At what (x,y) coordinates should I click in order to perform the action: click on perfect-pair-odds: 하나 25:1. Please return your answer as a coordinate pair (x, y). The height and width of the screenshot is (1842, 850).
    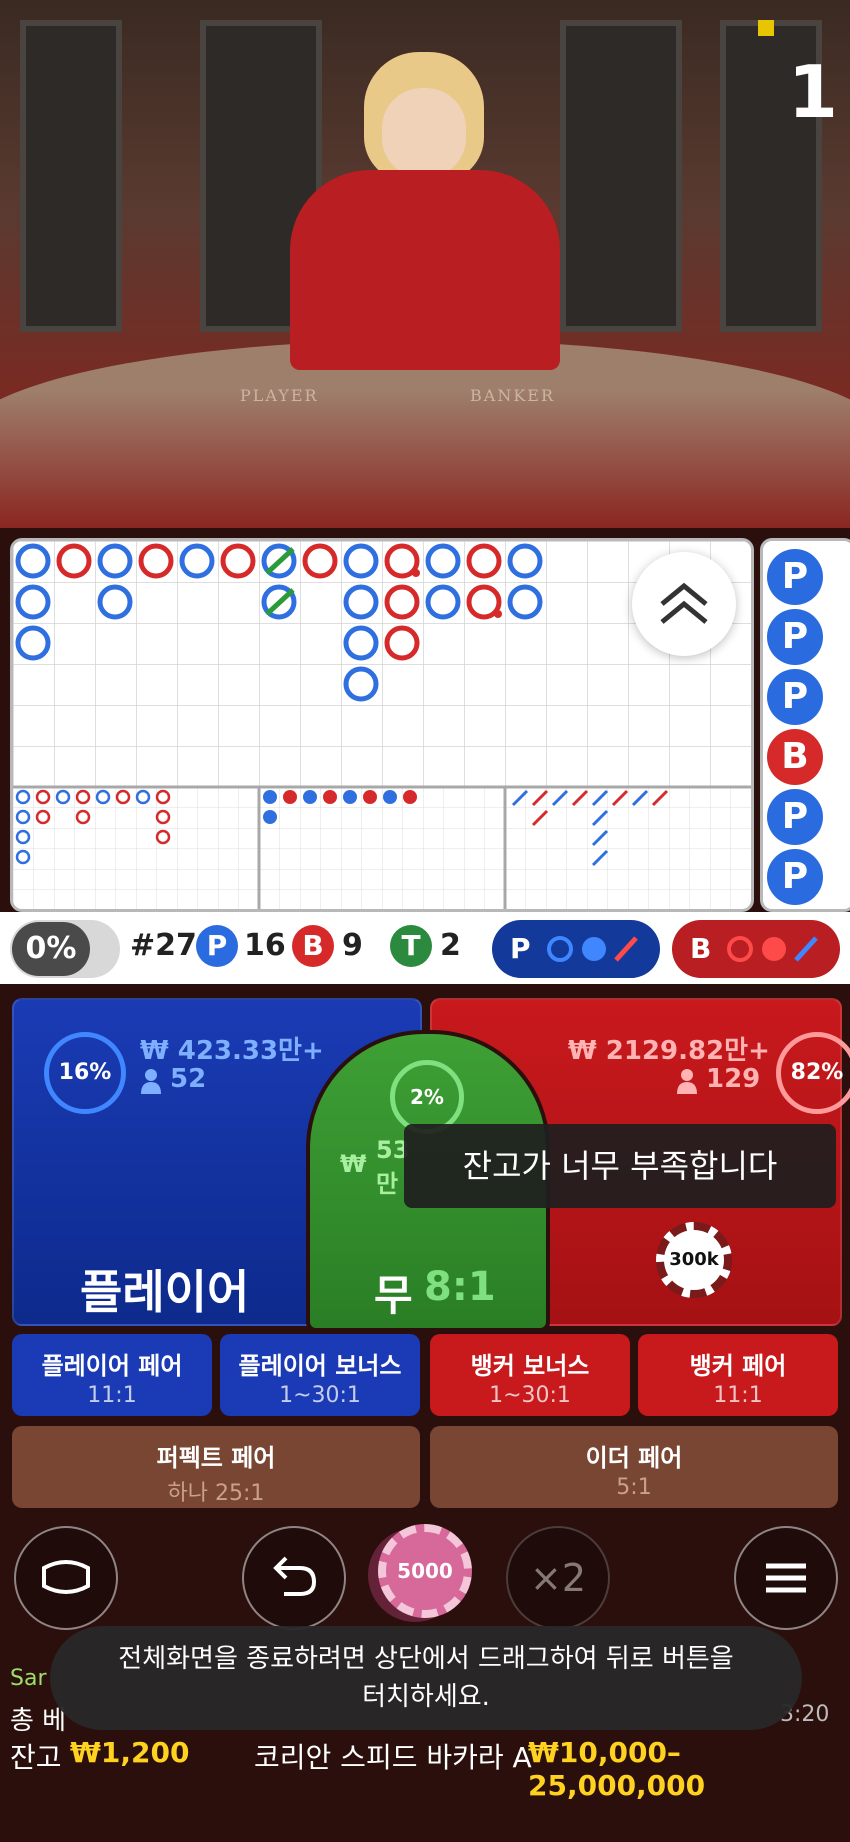
    Looking at the image, I should click on (216, 1493).